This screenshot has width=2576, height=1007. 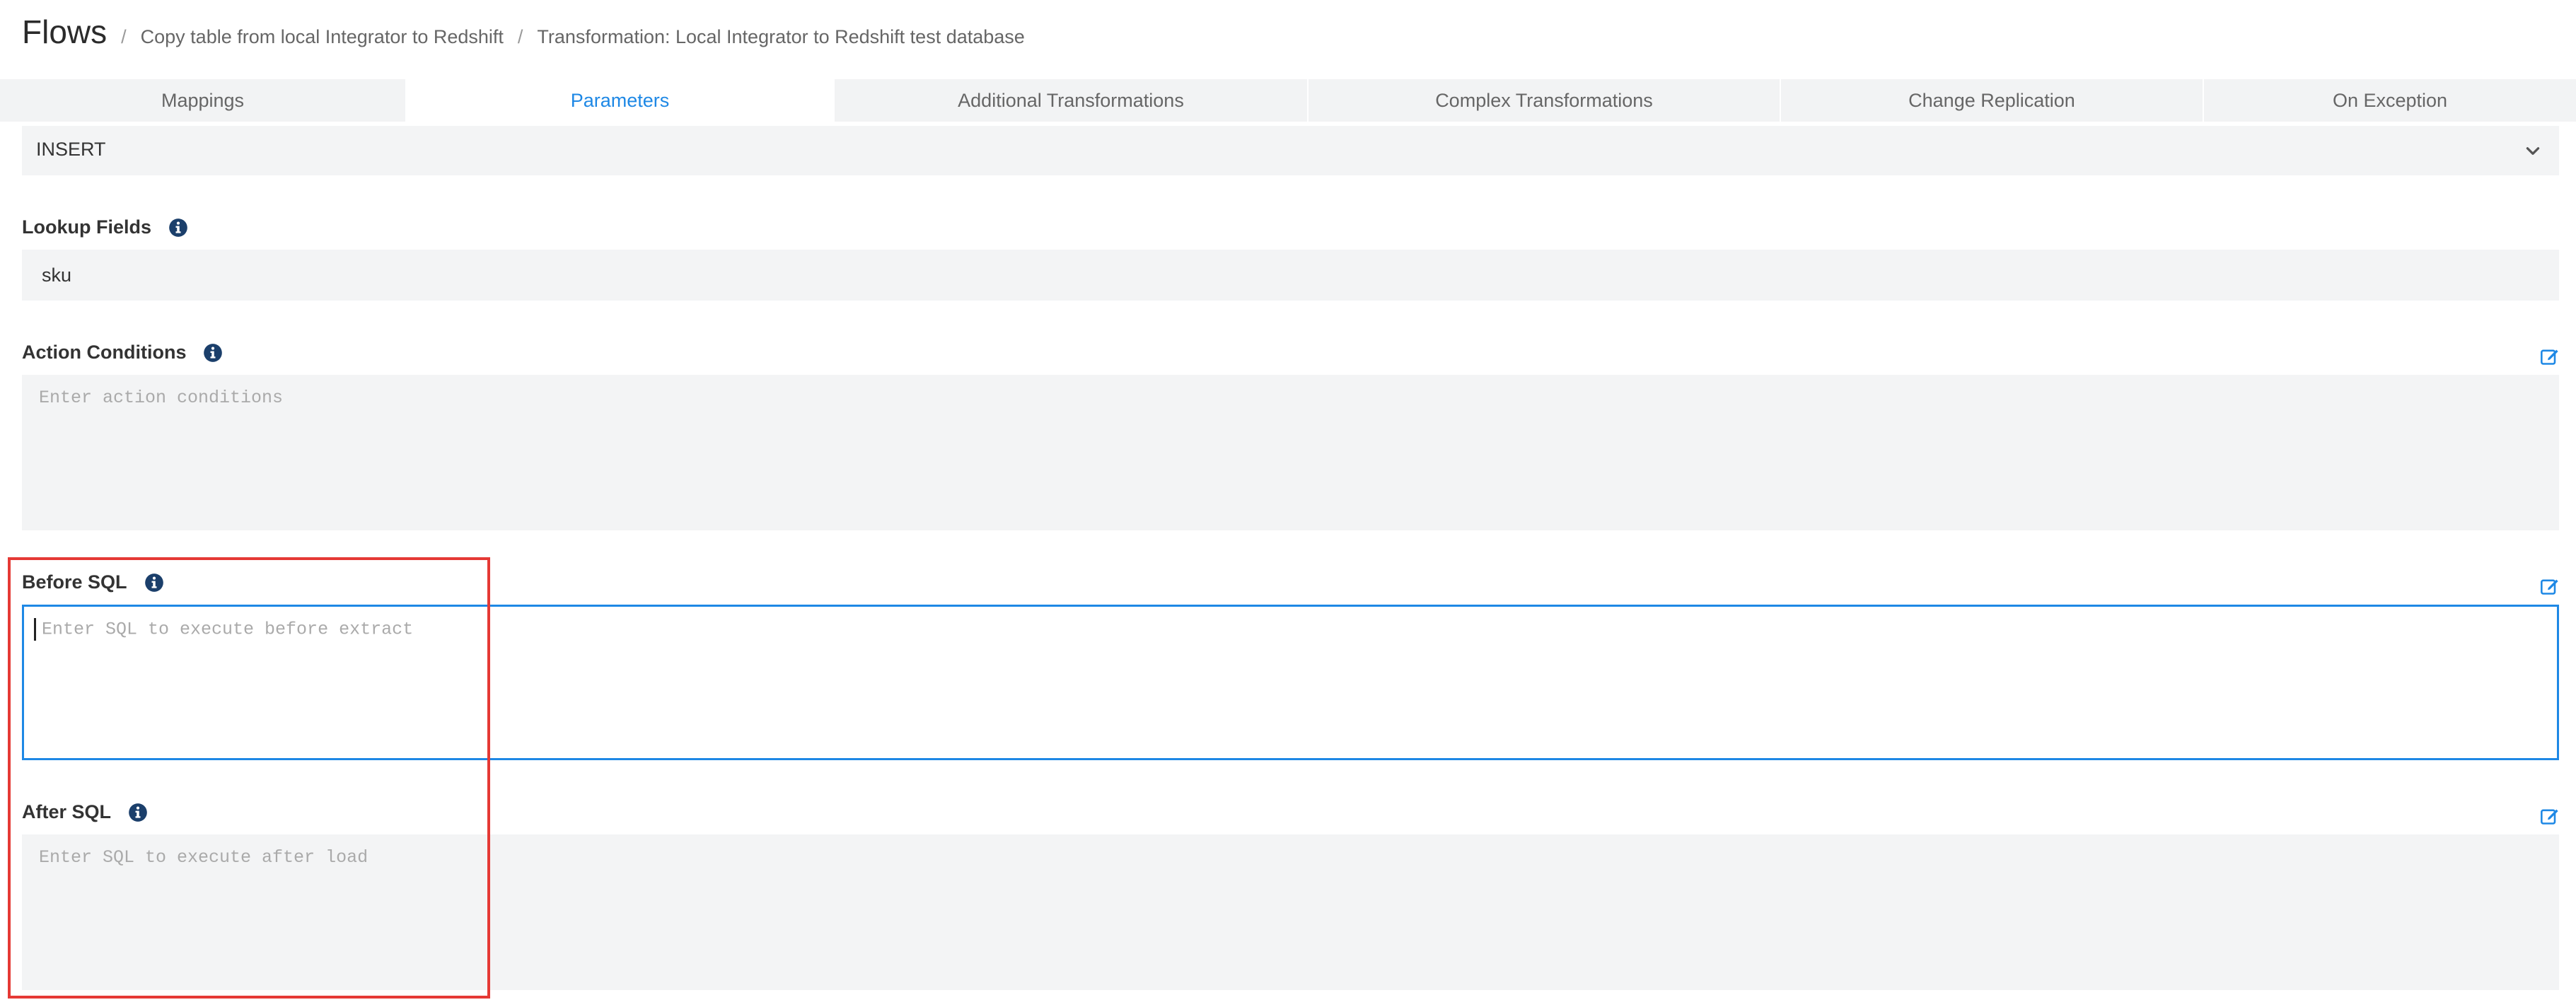 What do you see at coordinates (71, 149) in the screenshot?
I see `action-select-value: INSERT` at bounding box center [71, 149].